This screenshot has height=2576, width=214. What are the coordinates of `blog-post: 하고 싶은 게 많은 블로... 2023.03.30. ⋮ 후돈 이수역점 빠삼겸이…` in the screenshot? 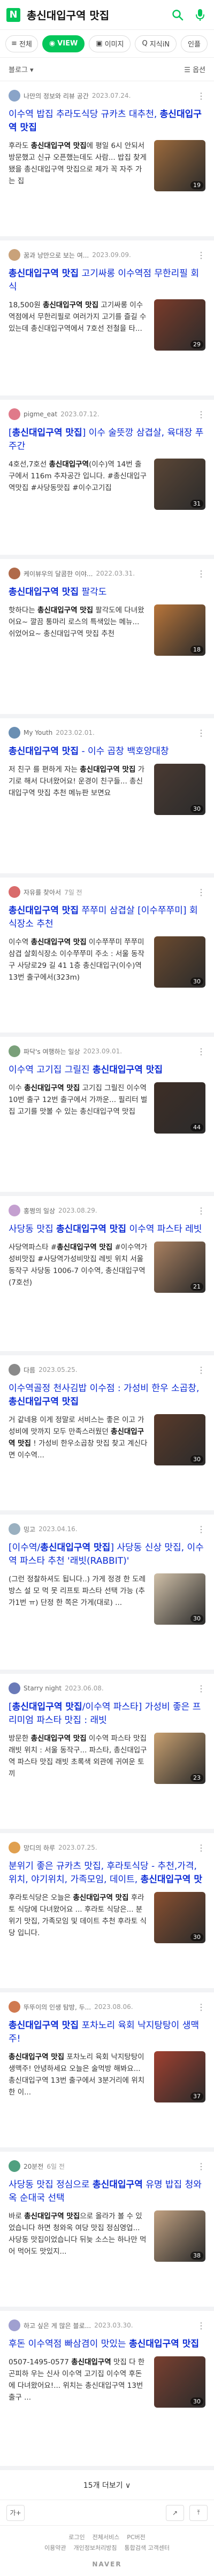 It's located at (107, 2390).